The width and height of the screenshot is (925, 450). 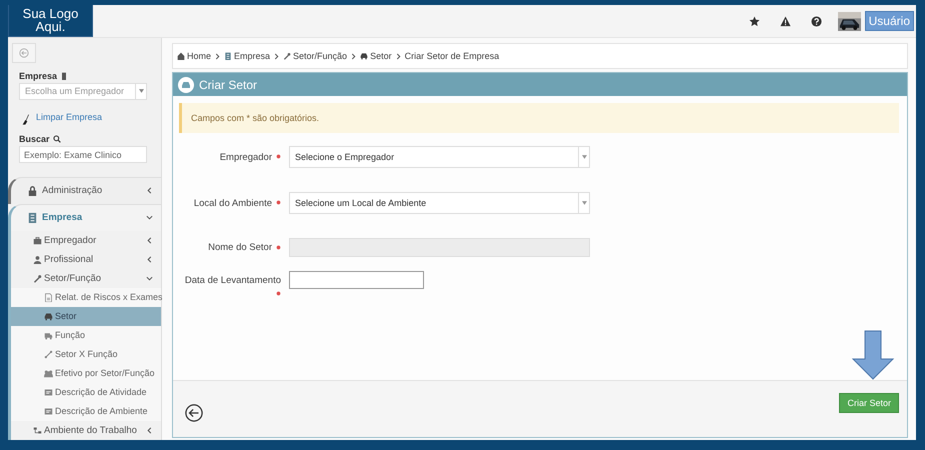 I want to click on breadcrumb-link: Empresa, so click(x=252, y=56).